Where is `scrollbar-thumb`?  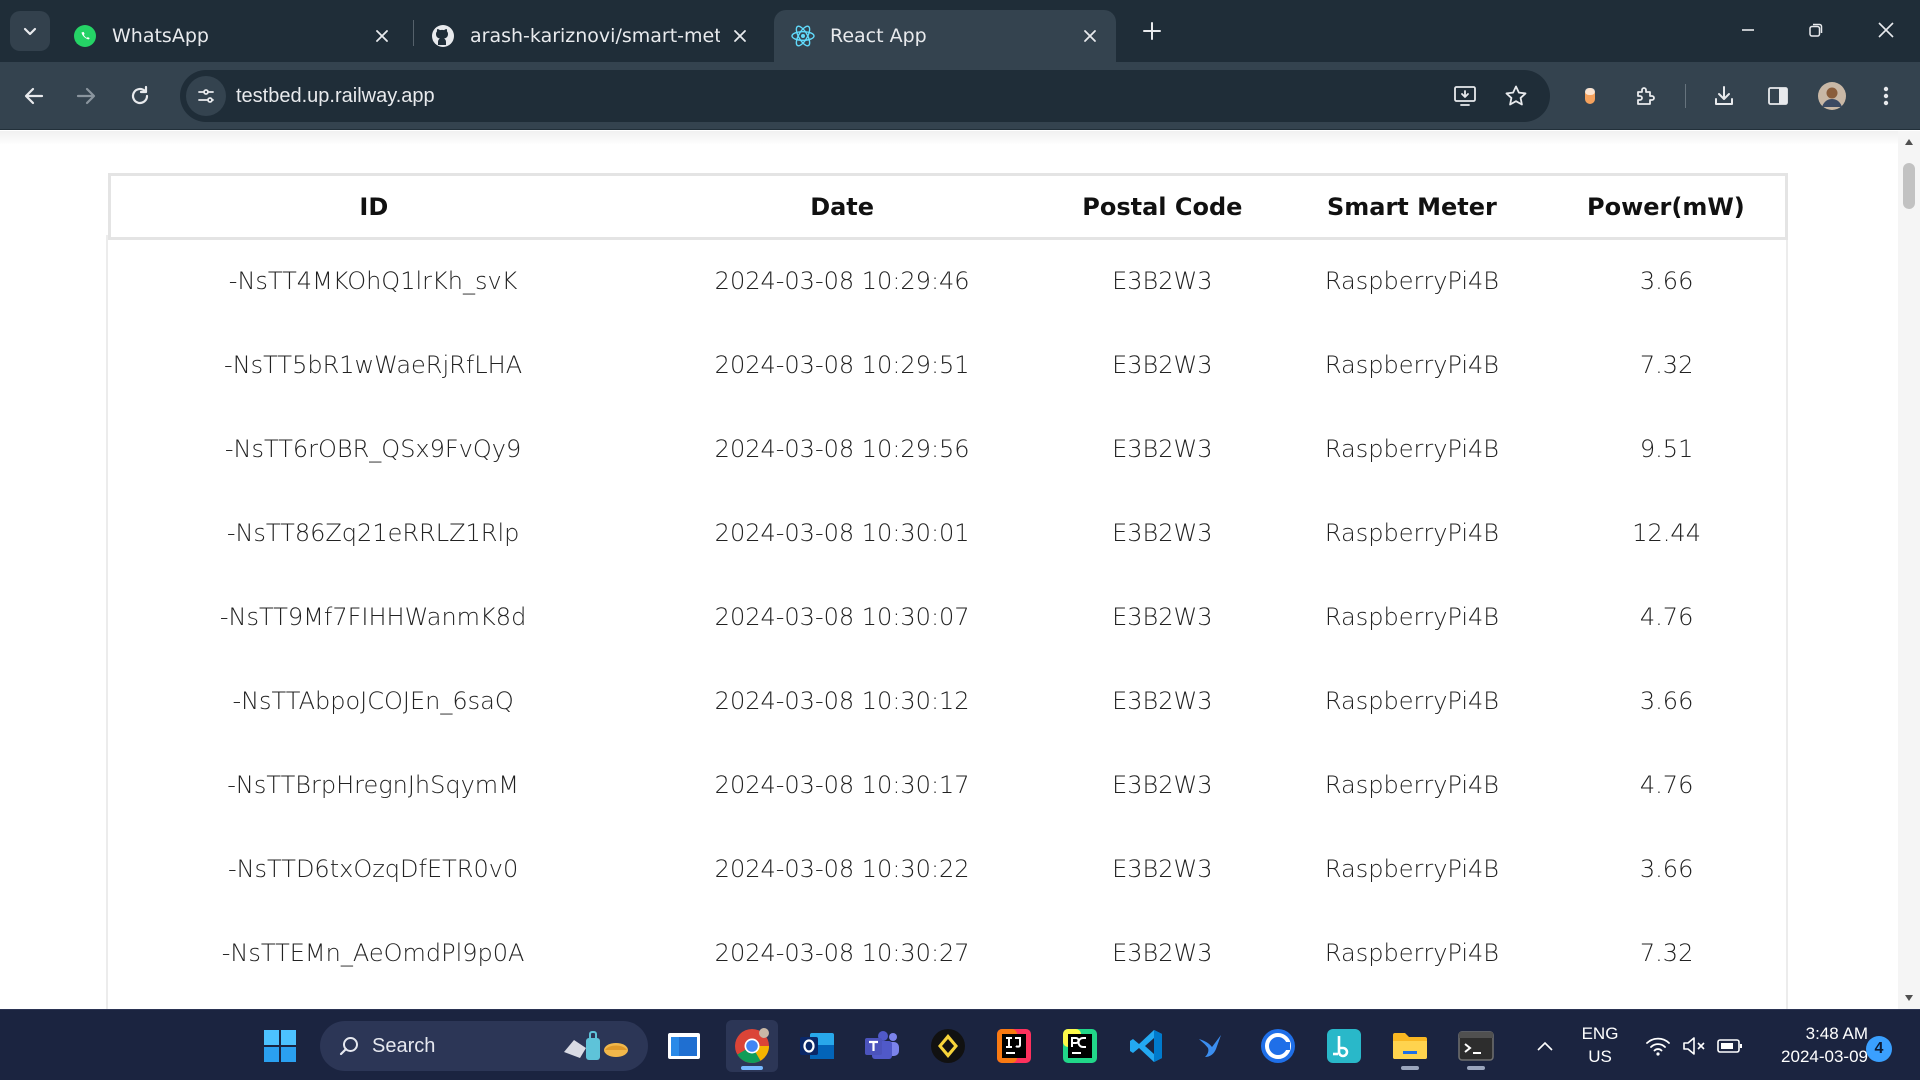 scrollbar-thumb is located at coordinates (1909, 186).